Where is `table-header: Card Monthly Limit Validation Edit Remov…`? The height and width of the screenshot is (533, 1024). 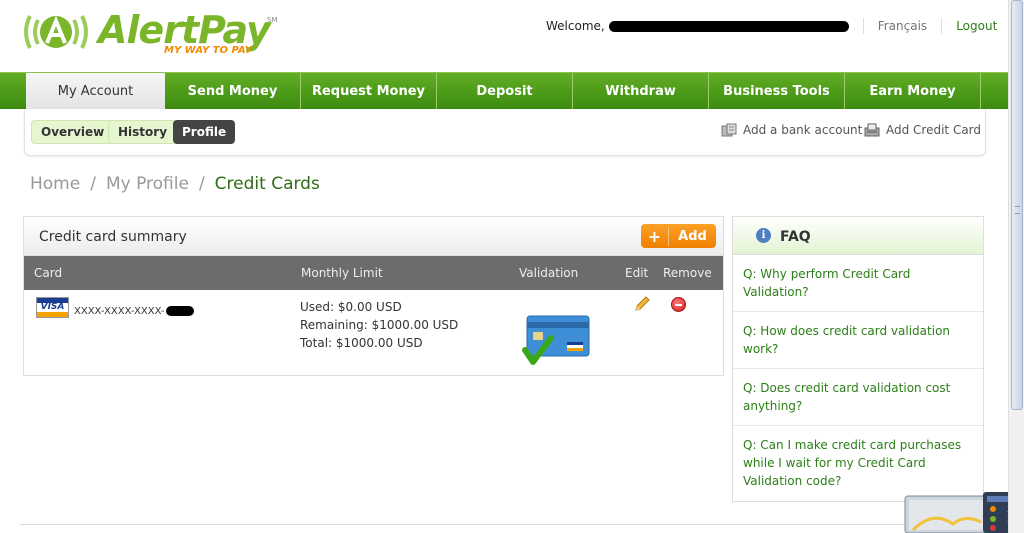
table-header: Card Monthly Limit Validation Edit Remov… is located at coordinates (373, 273).